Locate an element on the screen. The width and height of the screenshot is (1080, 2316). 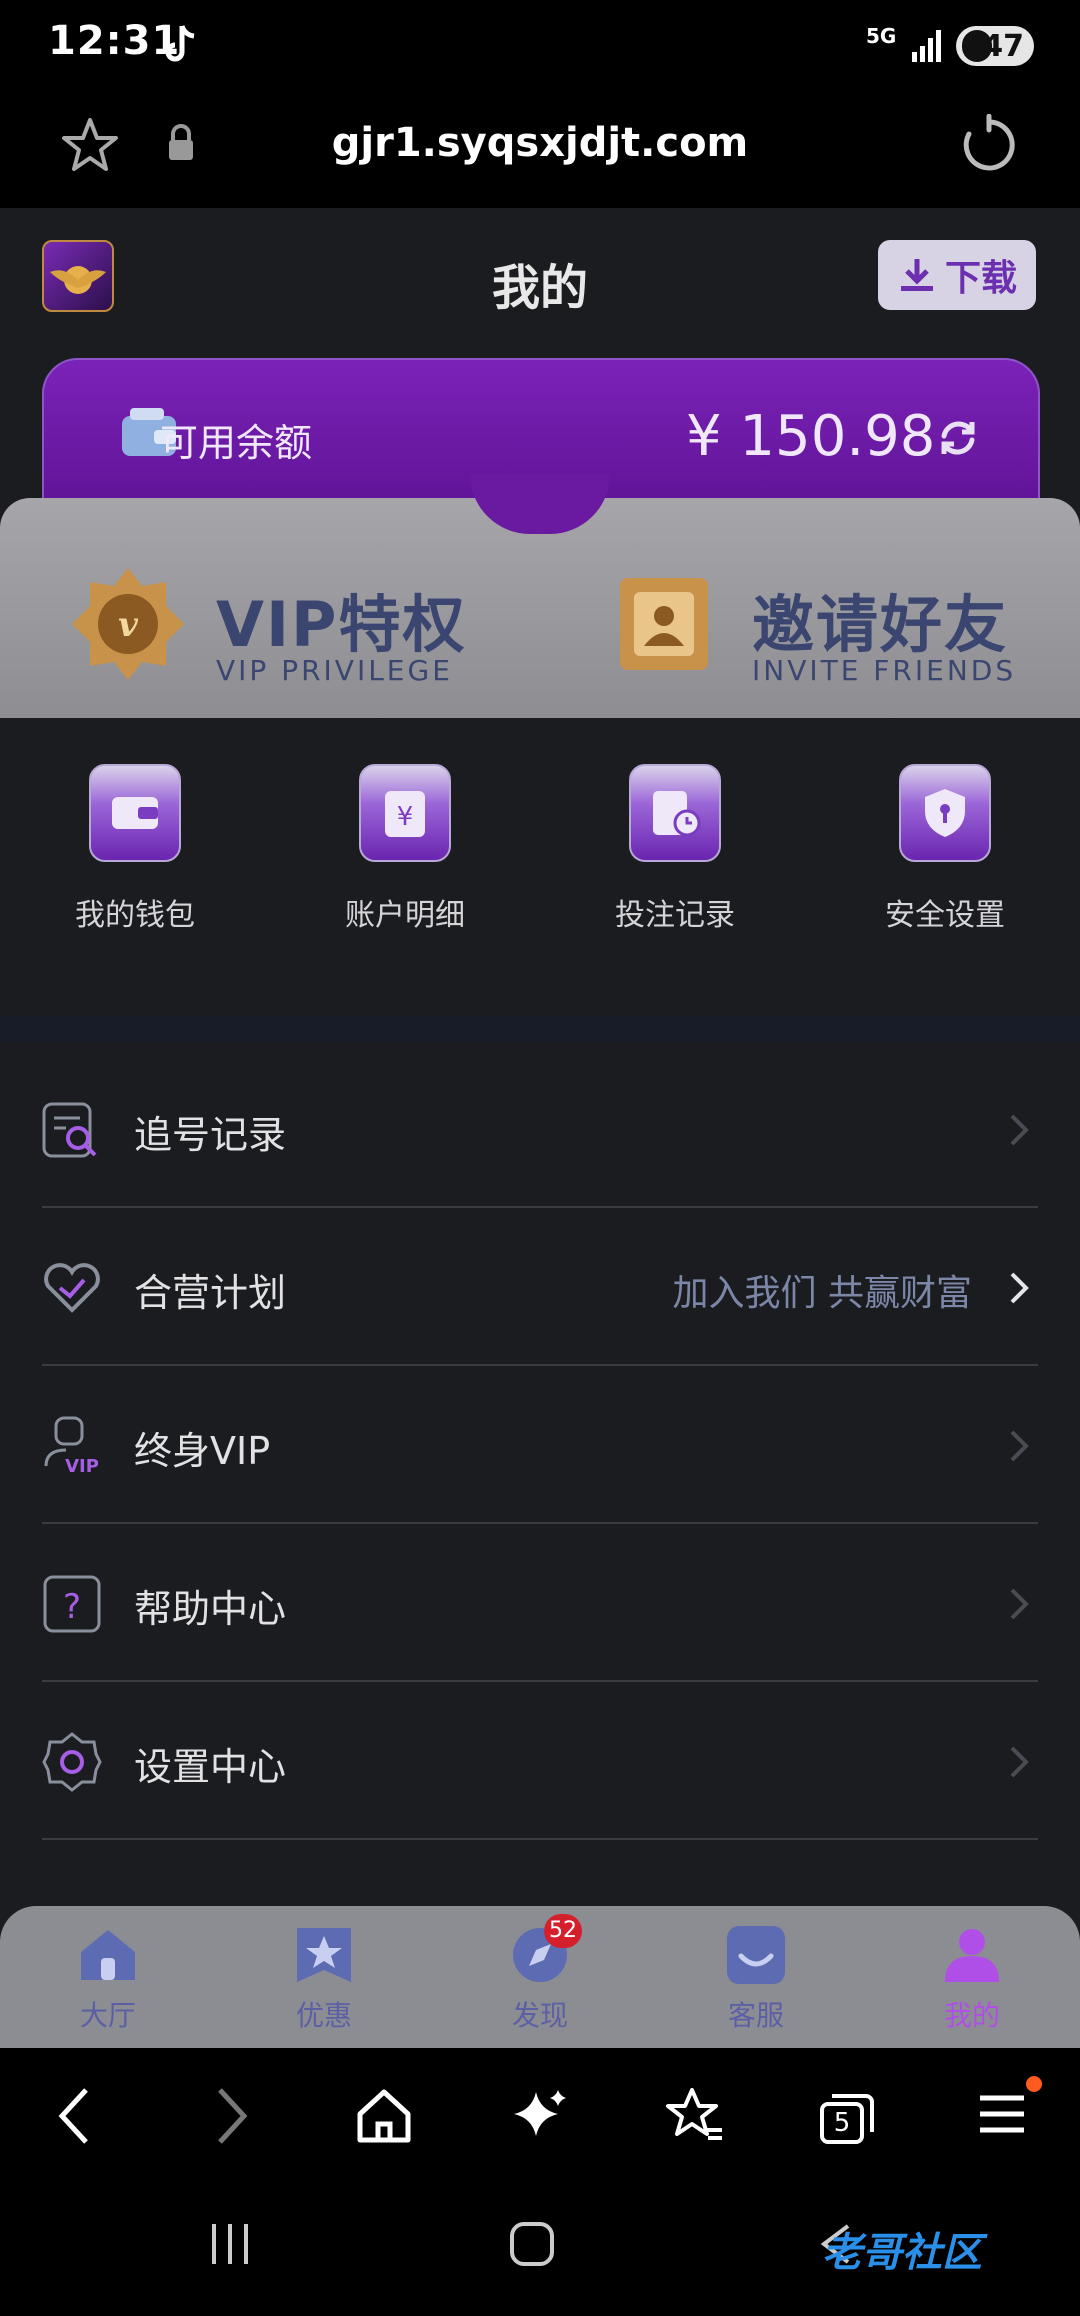
menu-row-settings: 设置中心 is located at coordinates (540, 1761).